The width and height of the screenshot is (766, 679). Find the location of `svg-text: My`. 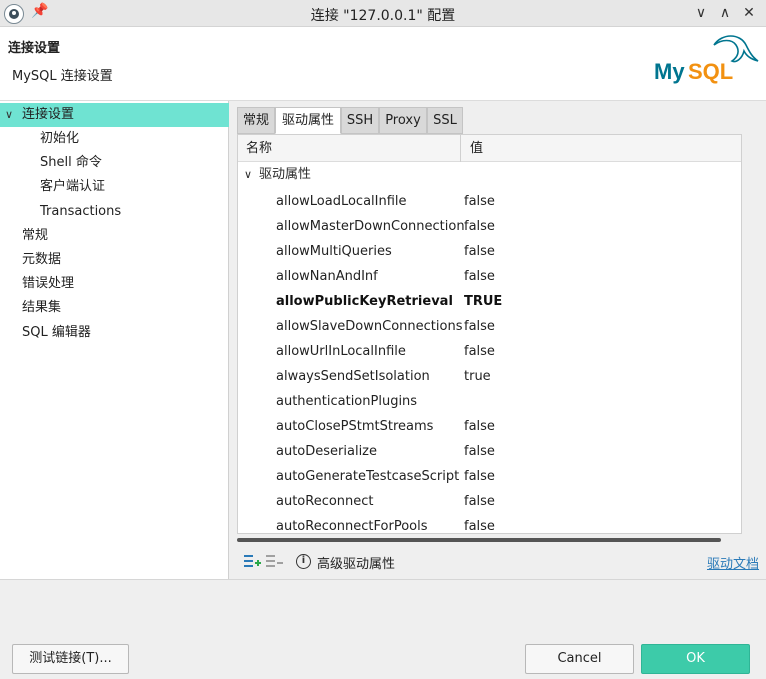

svg-text: My is located at coordinates (669, 71).